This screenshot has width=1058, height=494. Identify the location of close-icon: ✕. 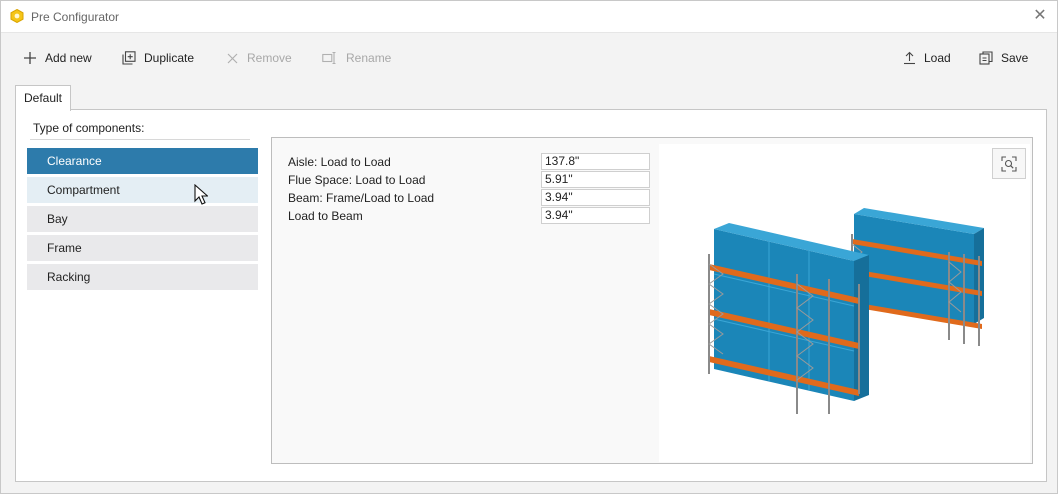
(1040, 16).